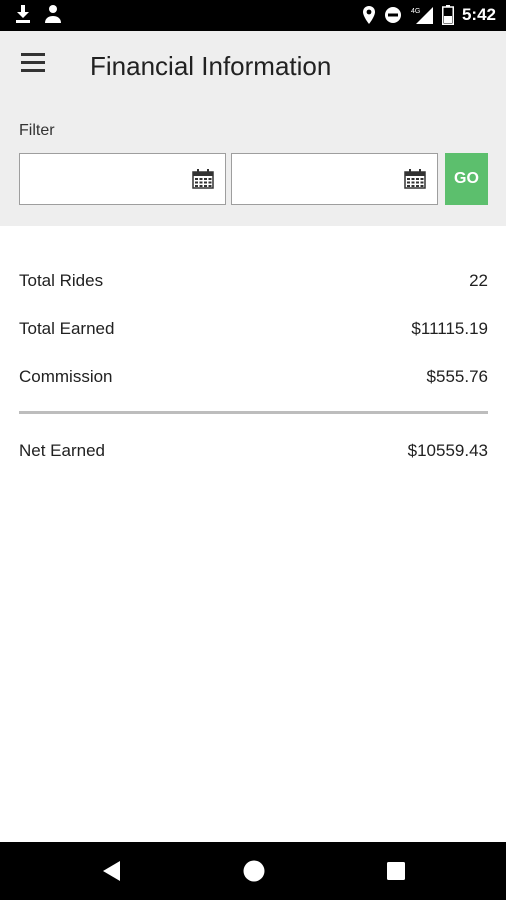  I want to click on net-earned-value: $10559.43, so click(447, 450).